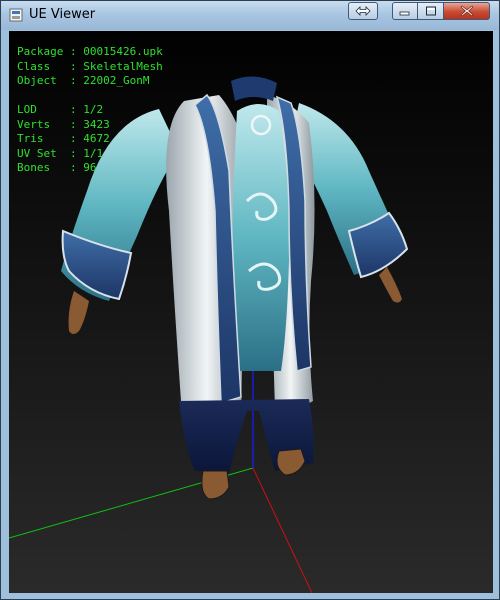  What do you see at coordinates (96, 124) in the screenshot?
I see `info-verts-value: 3423` at bounding box center [96, 124].